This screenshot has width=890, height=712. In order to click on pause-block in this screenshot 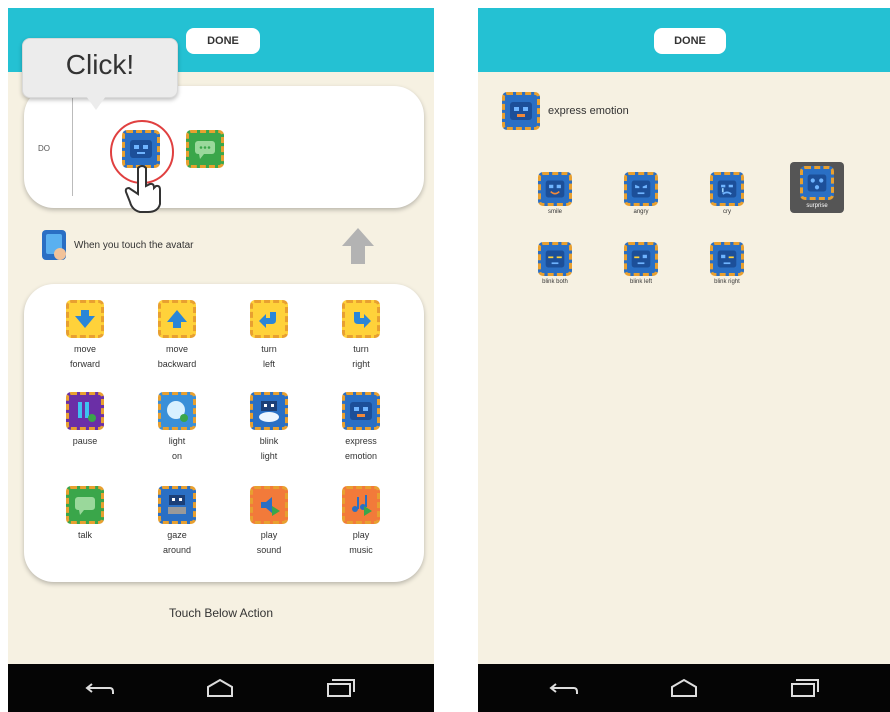, I will do `click(85, 411)`.